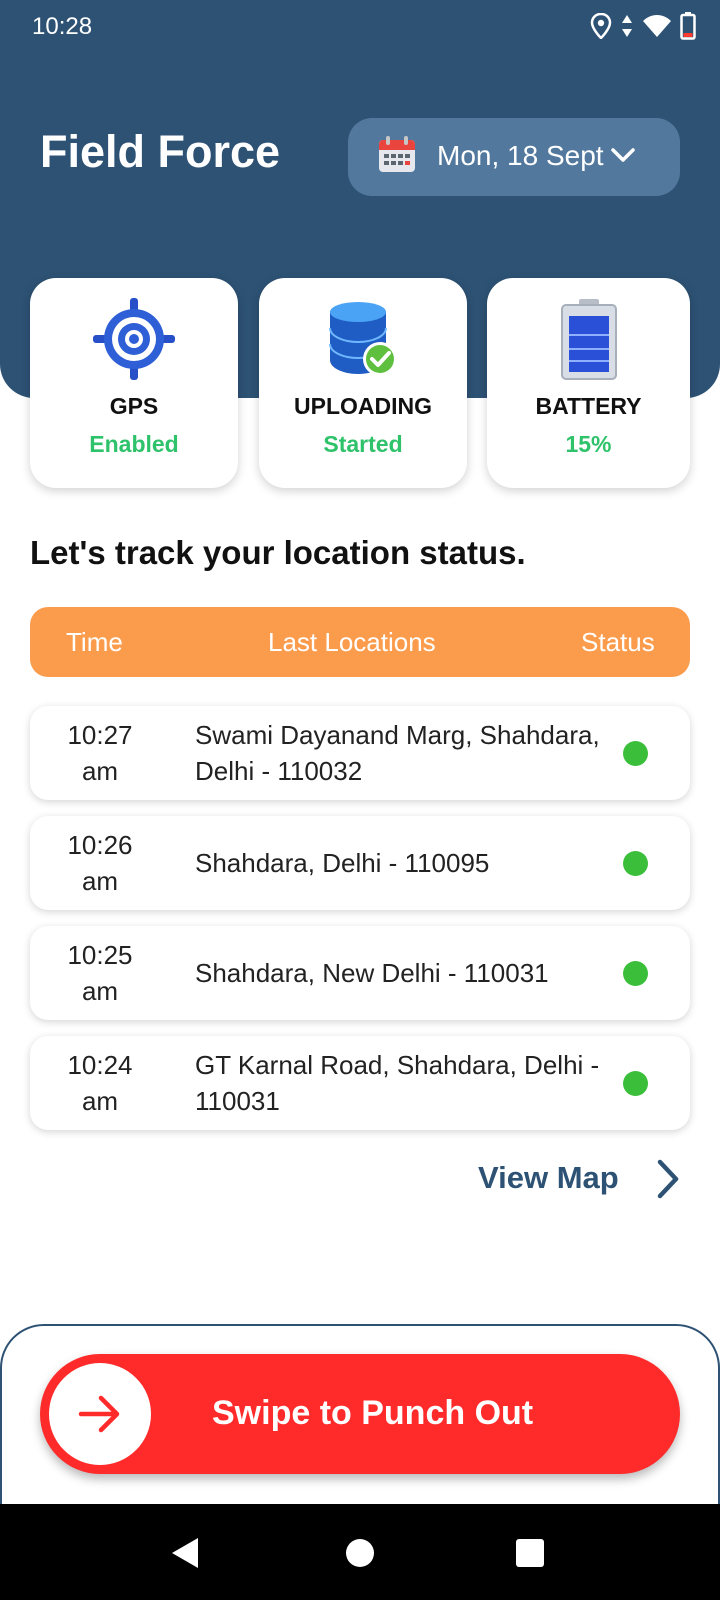 This screenshot has width=720, height=1600. What do you see at coordinates (668, 1181) in the screenshot?
I see `chevron-right-icon` at bounding box center [668, 1181].